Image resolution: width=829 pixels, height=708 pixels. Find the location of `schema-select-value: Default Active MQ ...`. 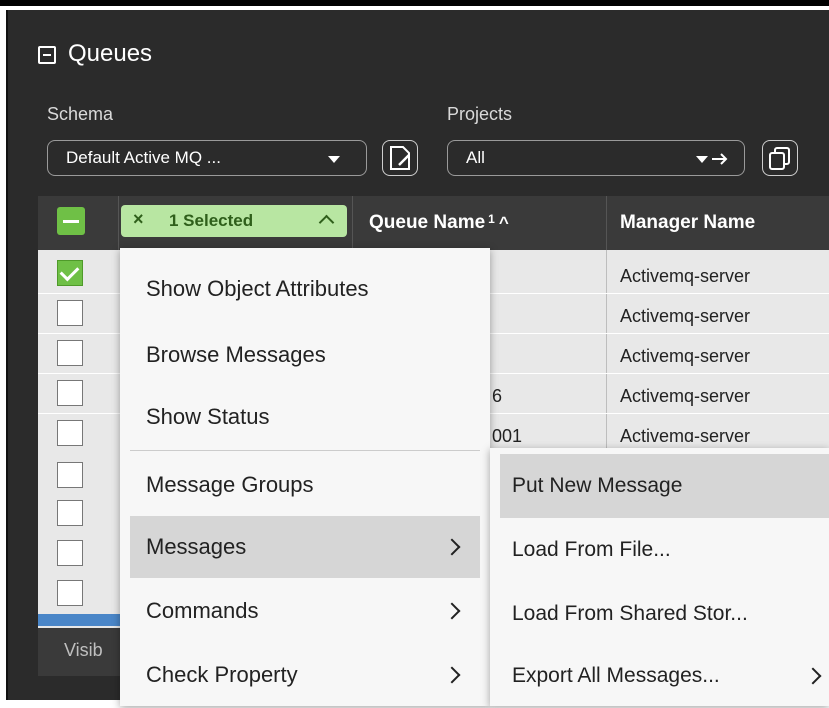

schema-select-value: Default Active MQ ... is located at coordinates (143, 157).